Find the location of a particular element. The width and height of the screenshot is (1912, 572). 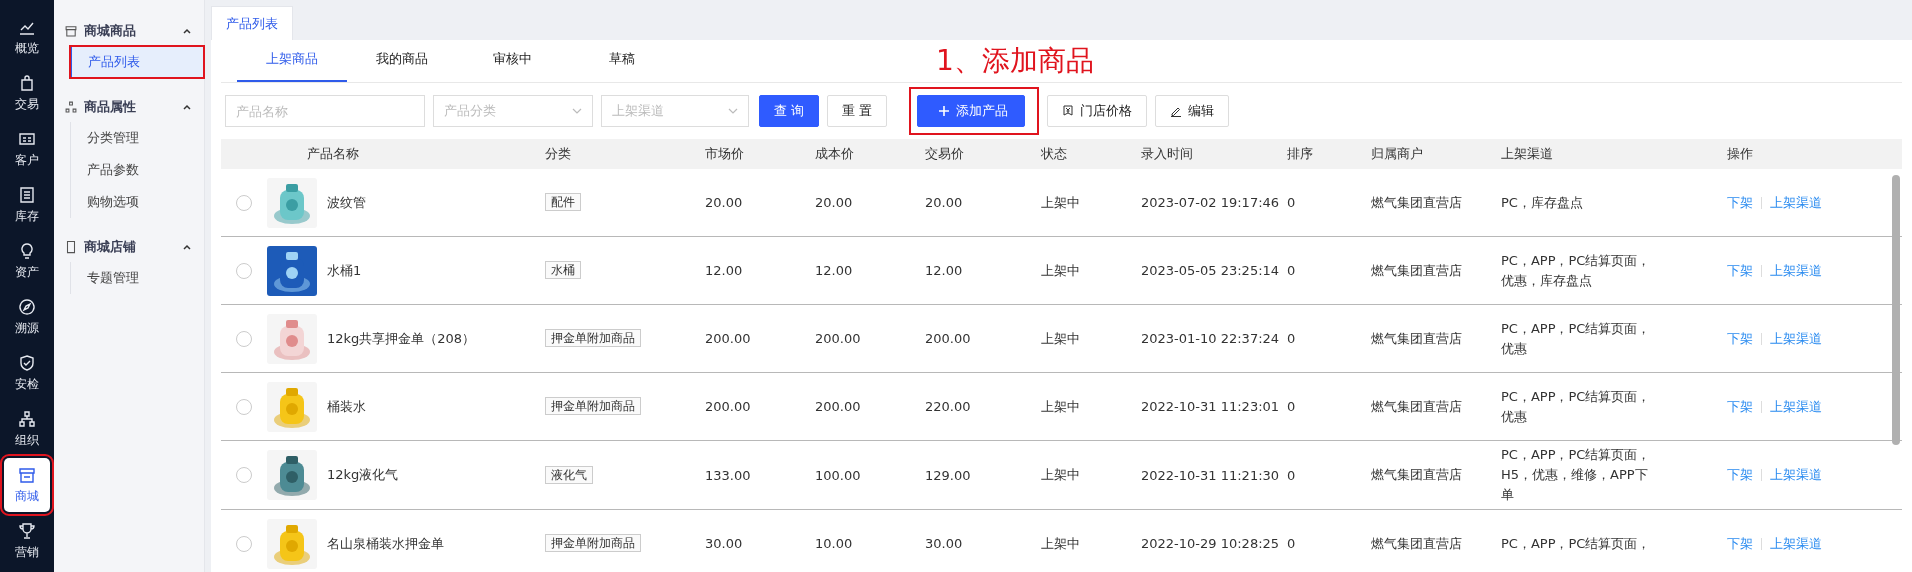

table-cell-text: PC，APP，PC结算页面，H5，优惠，维修，APP下单 is located at coordinates (1576, 475).